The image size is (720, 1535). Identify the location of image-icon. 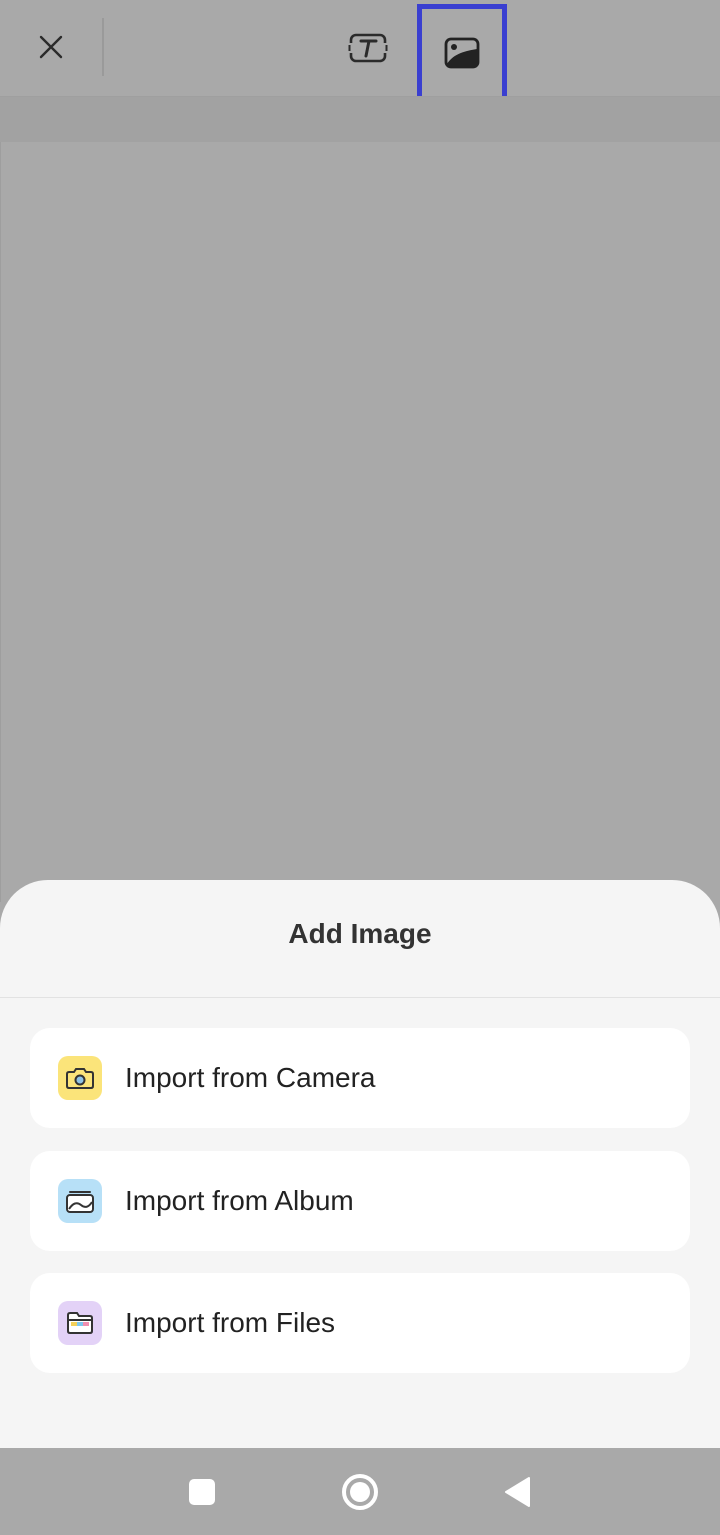
(462, 53).